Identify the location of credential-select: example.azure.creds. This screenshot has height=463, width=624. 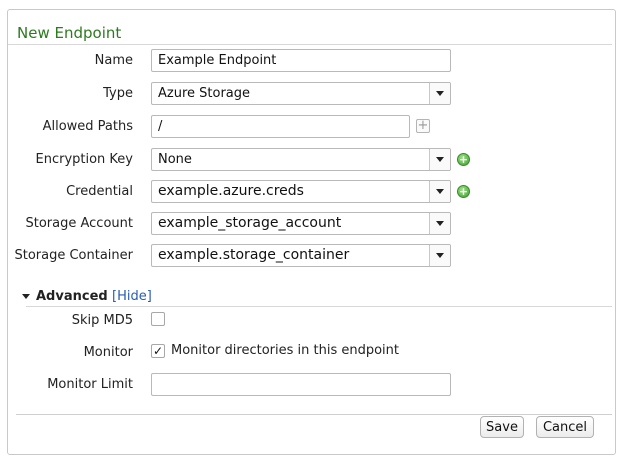
(301, 191).